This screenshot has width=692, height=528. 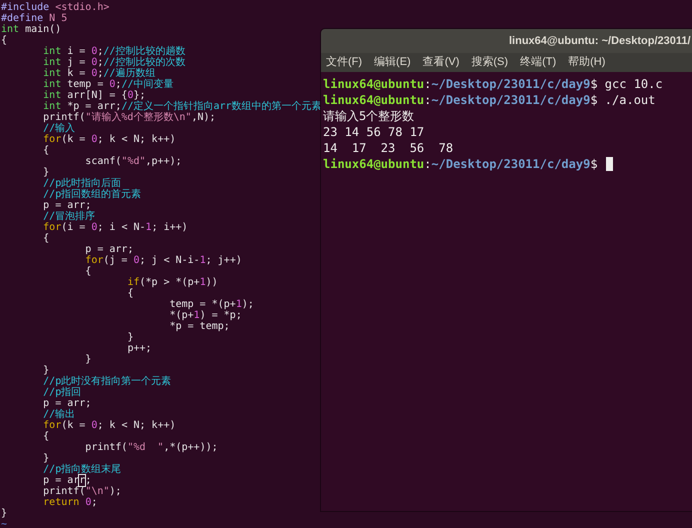 I want to click on prompt-line: linux64@ubuntu:~/Desktop/23011/c/day9$ gcc 10.c, so click(x=493, y=84).